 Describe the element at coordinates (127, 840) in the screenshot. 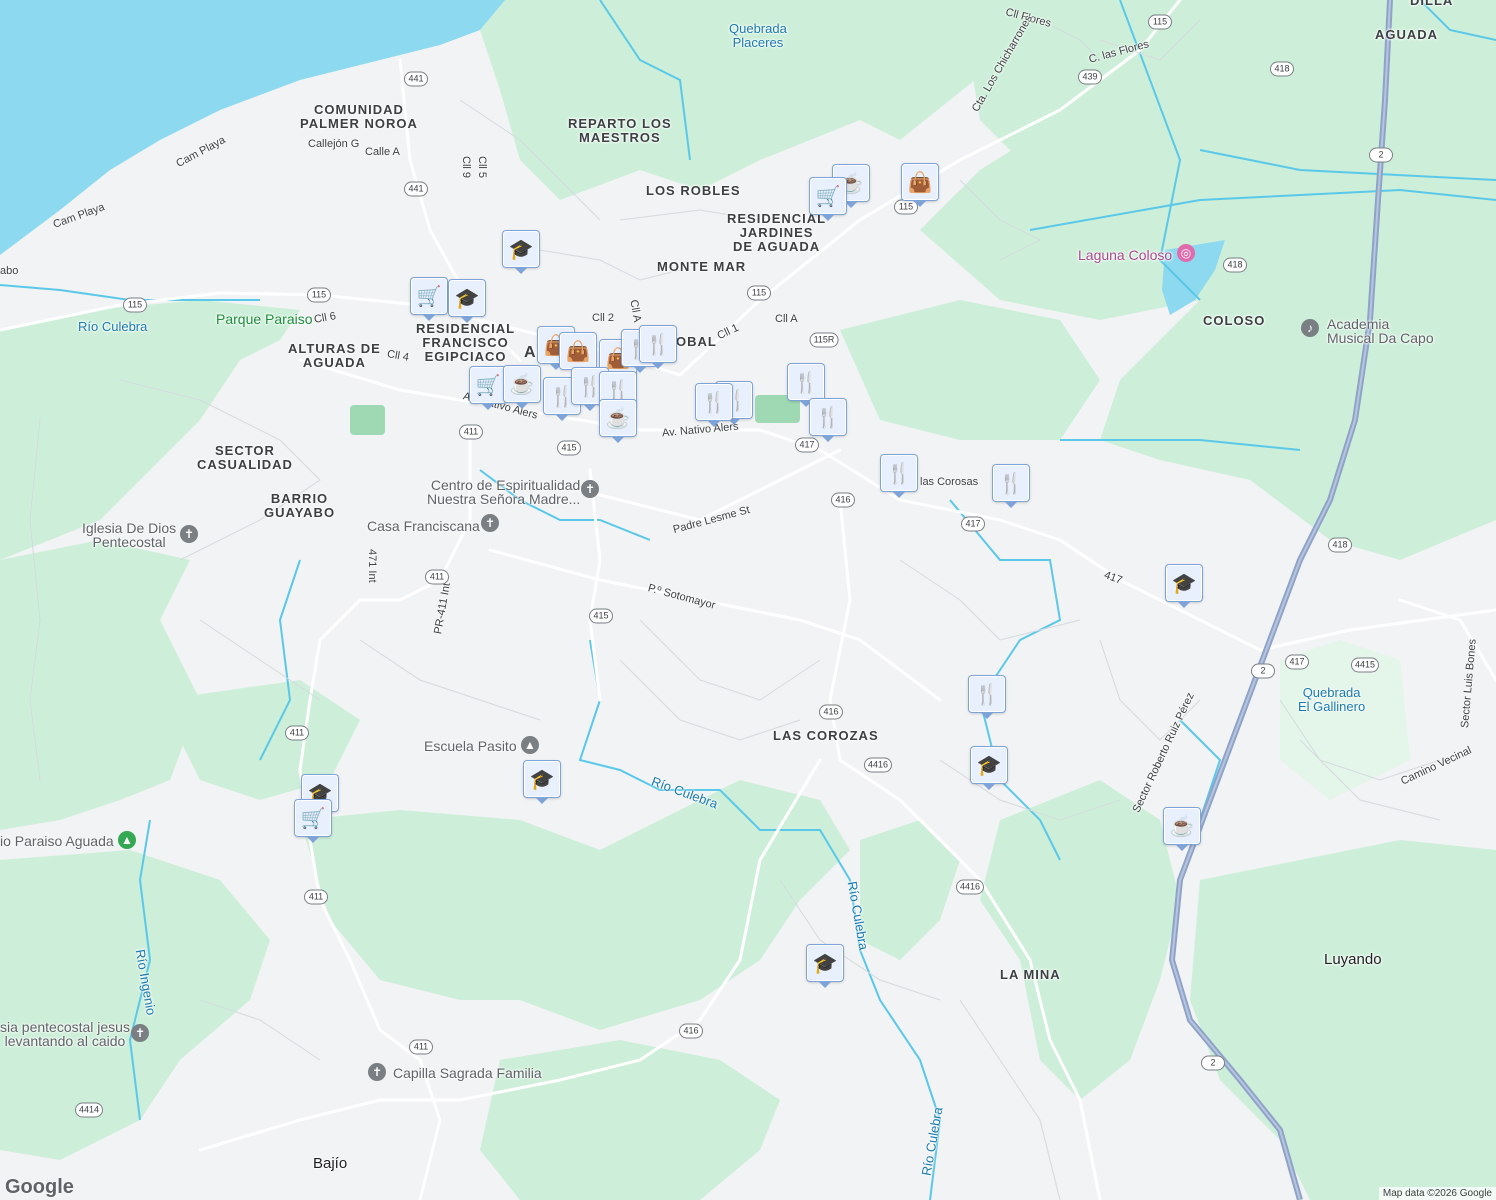

I see `campground-icon: ▲` at that location.